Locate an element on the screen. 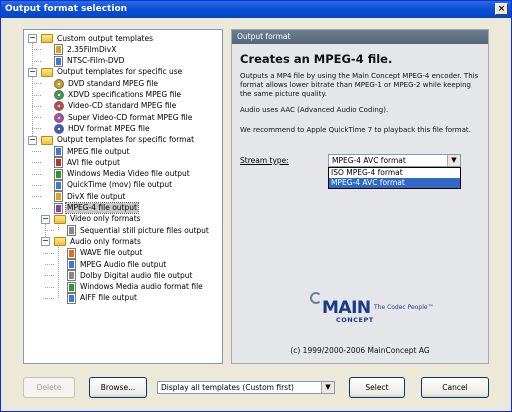 This screenshot has height=412, width=512. tree-node-label: Video-CD standard MPEG file is located at coordinates (122, 106).